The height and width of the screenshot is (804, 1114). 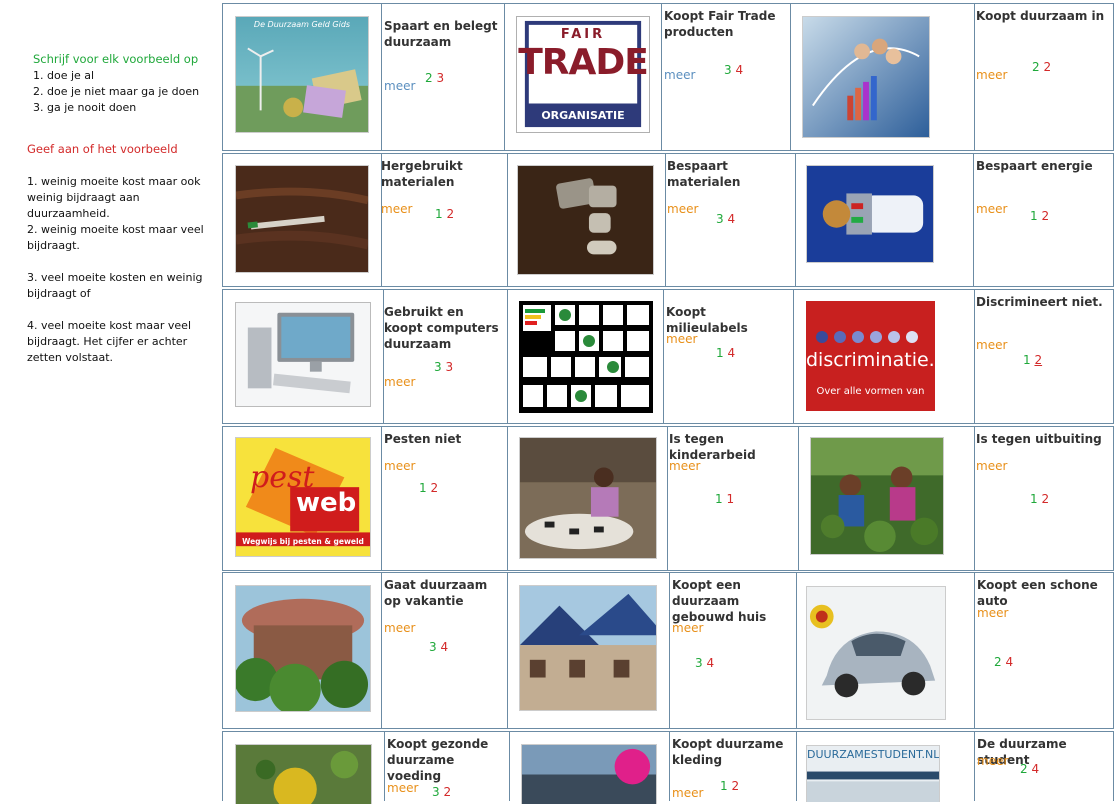 I want to click on example-title: Gebruikt en koopt computers duurzaam, so click(x=445, y=328).